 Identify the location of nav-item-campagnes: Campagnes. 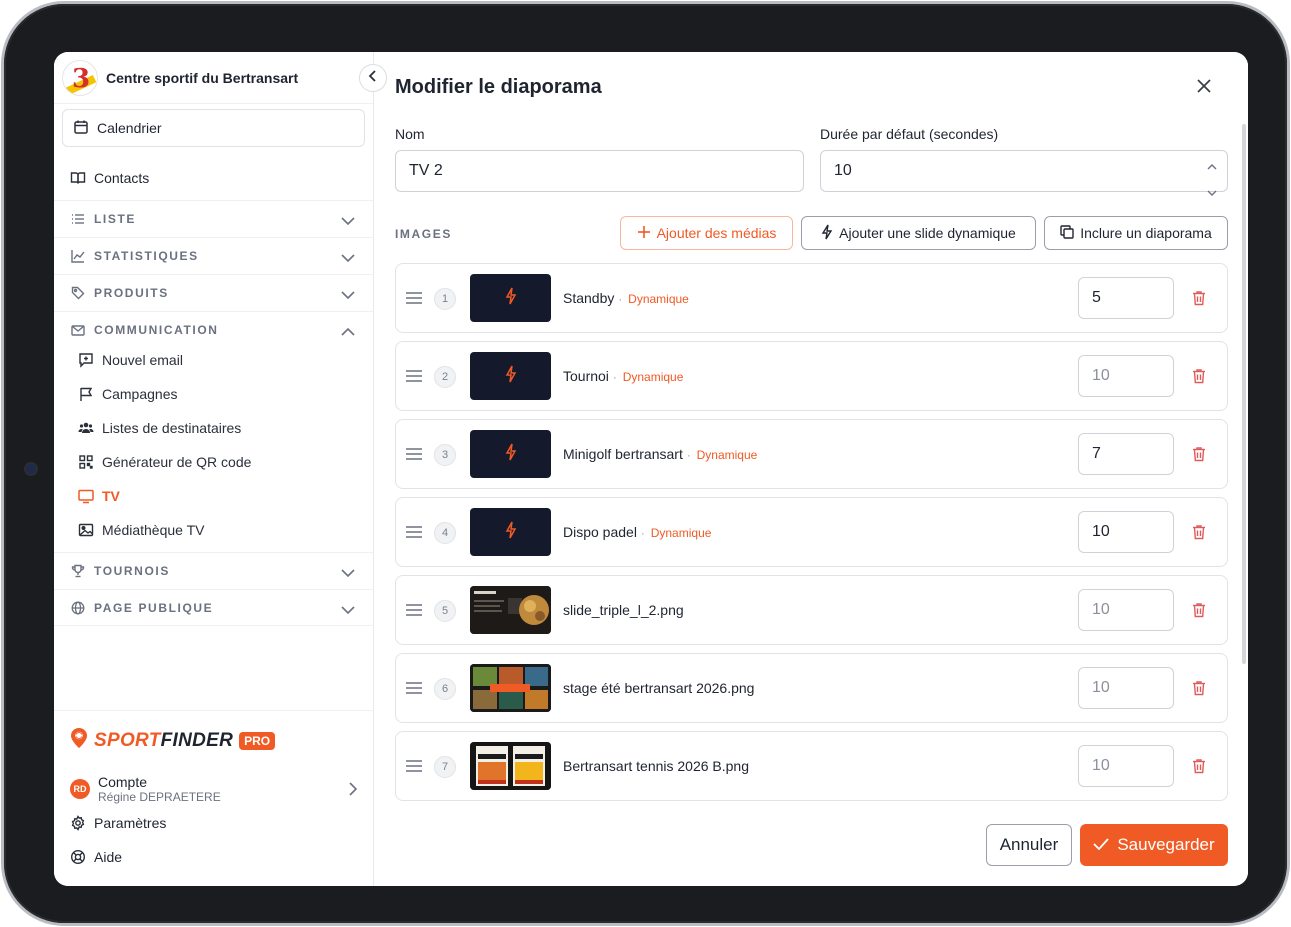
(128, 394).